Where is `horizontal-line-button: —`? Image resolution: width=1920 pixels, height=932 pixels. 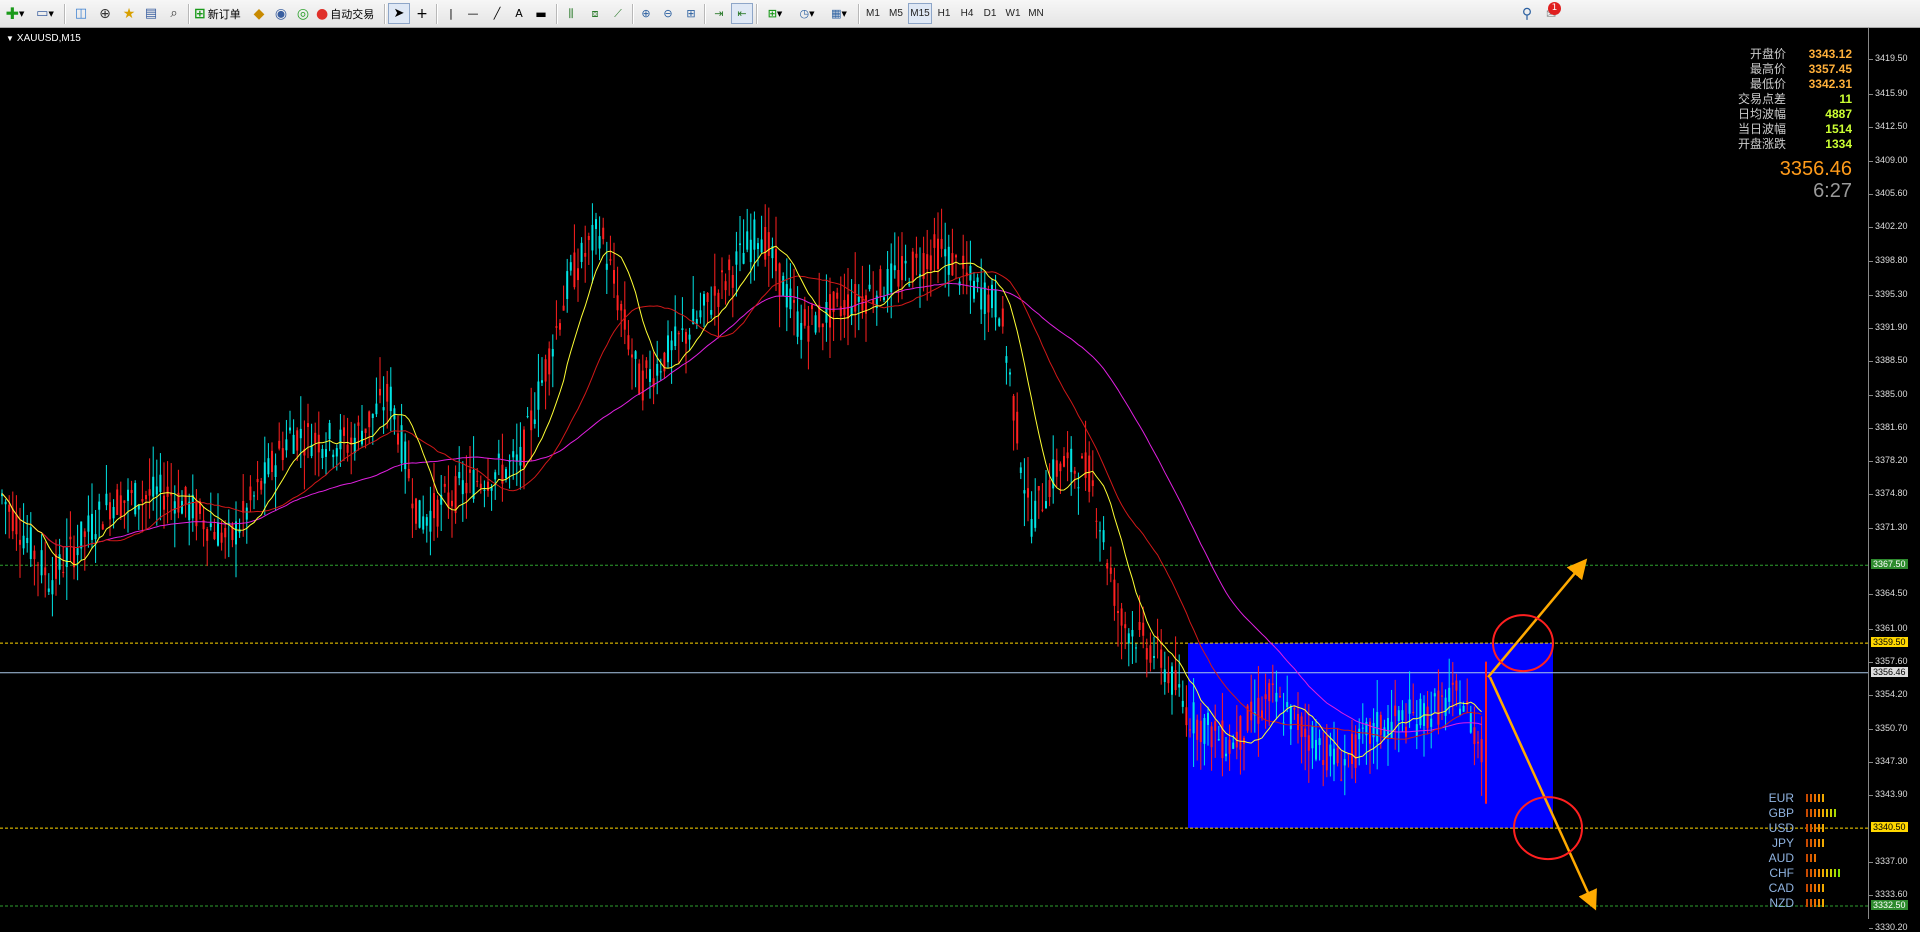 horizontal-line-button: — is located at coordinates (473, 13).